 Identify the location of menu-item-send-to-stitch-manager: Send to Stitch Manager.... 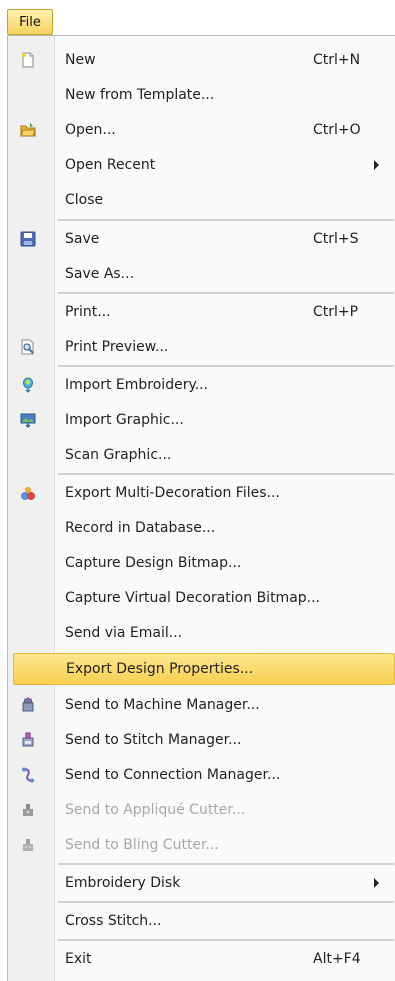
(201, 740).